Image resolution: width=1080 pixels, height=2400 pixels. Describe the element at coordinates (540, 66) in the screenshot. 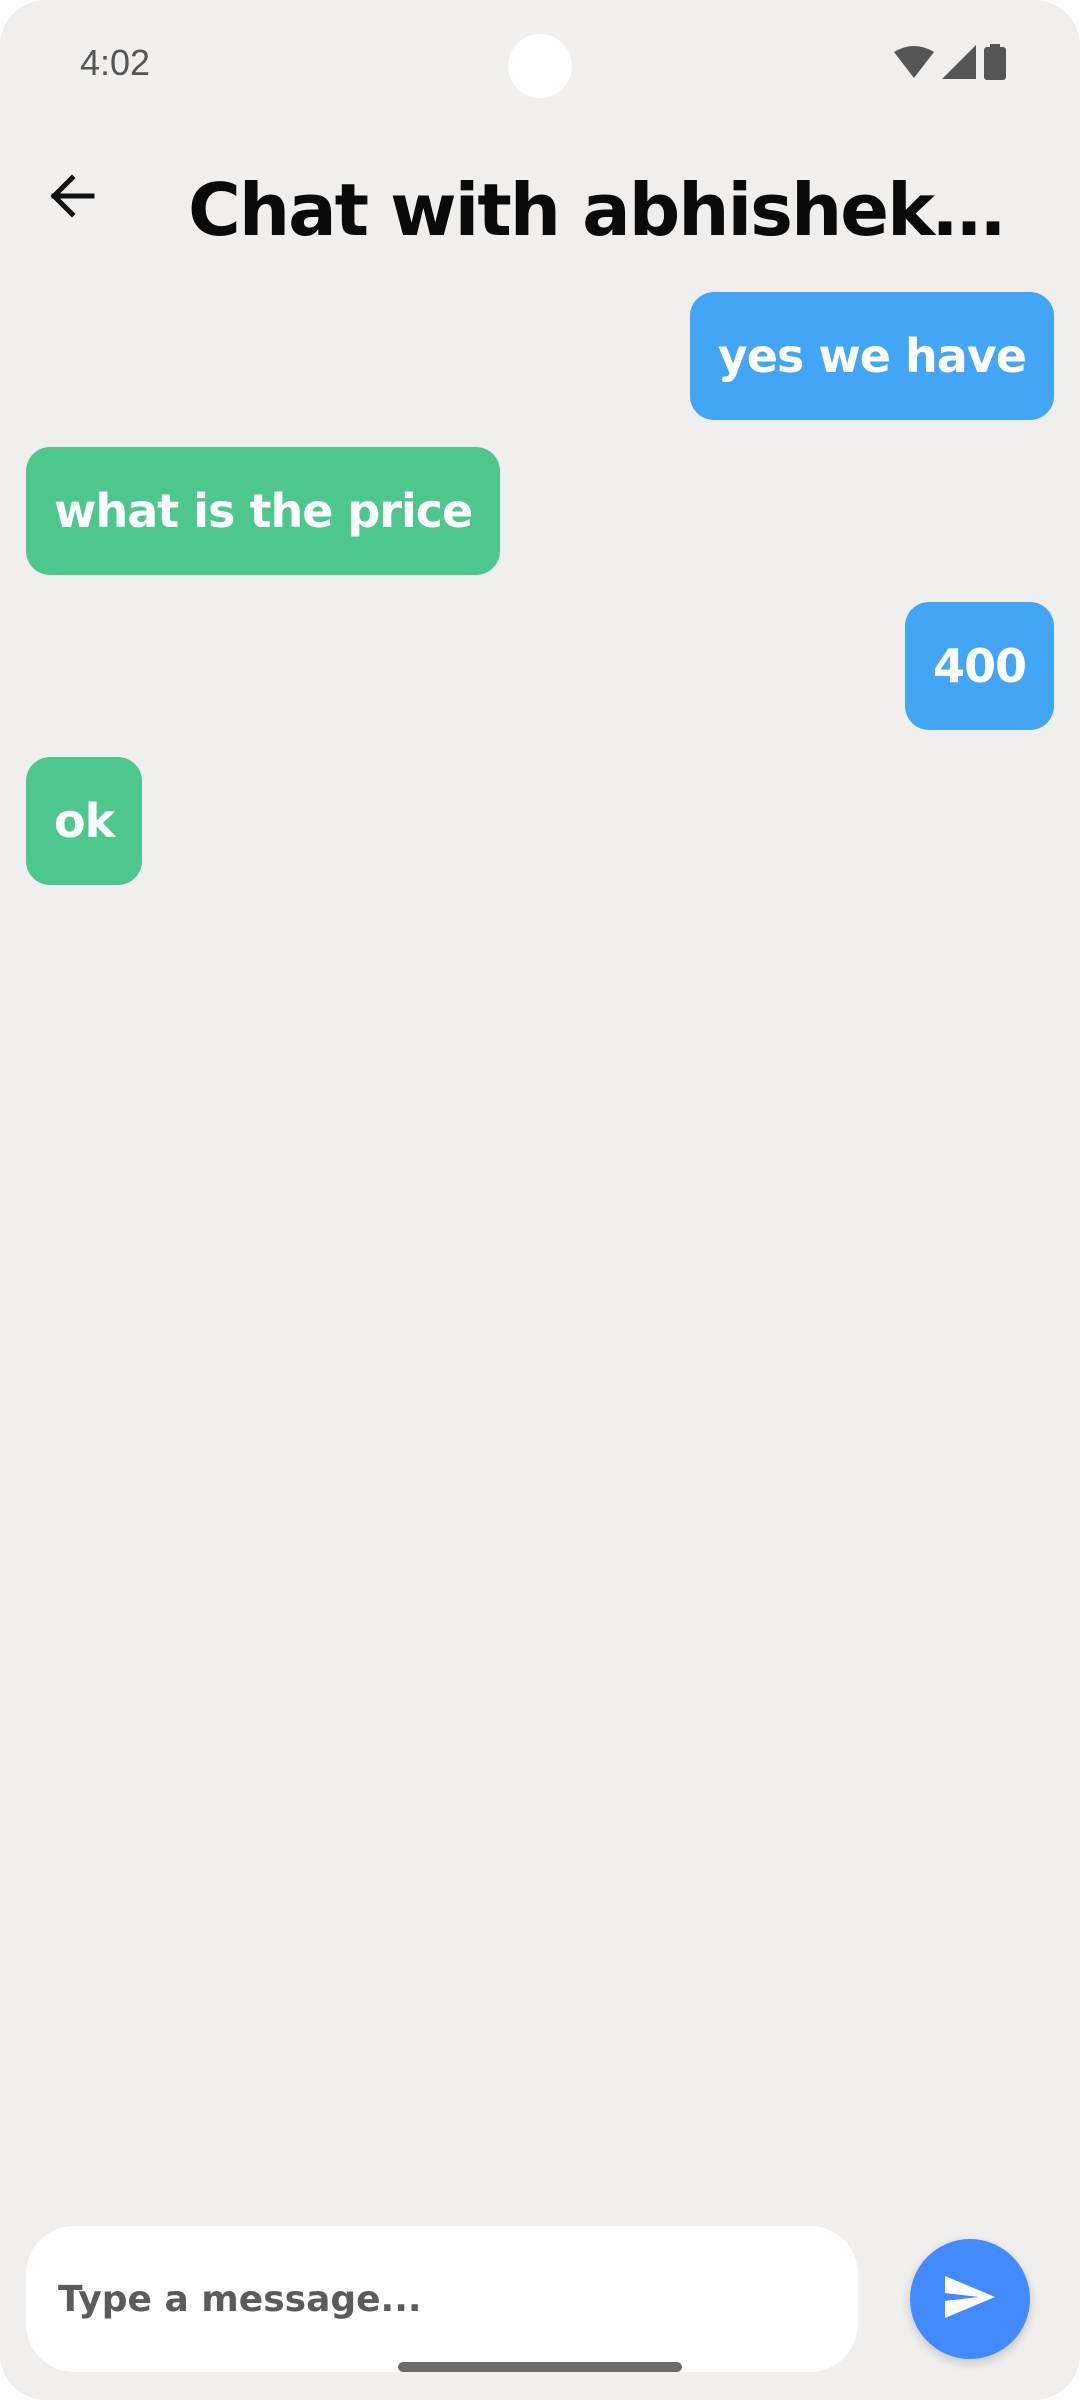

I see `camera-cutout` at that location.